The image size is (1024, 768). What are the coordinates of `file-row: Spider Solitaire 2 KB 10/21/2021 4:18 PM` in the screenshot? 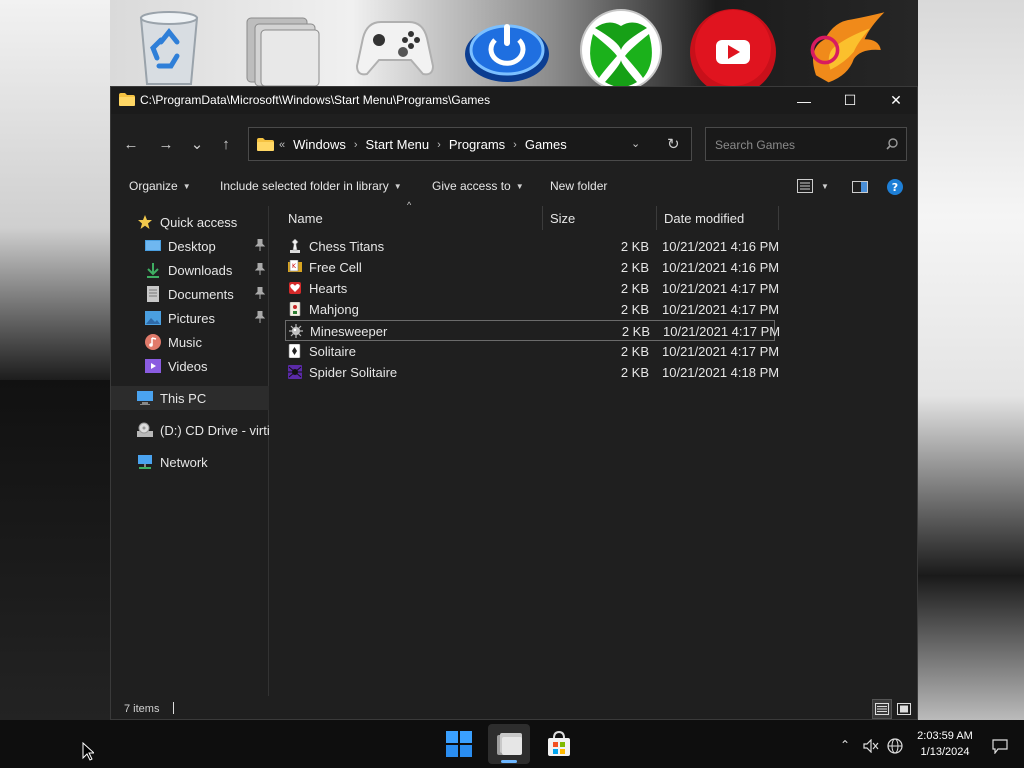 It's located at (532, 372).